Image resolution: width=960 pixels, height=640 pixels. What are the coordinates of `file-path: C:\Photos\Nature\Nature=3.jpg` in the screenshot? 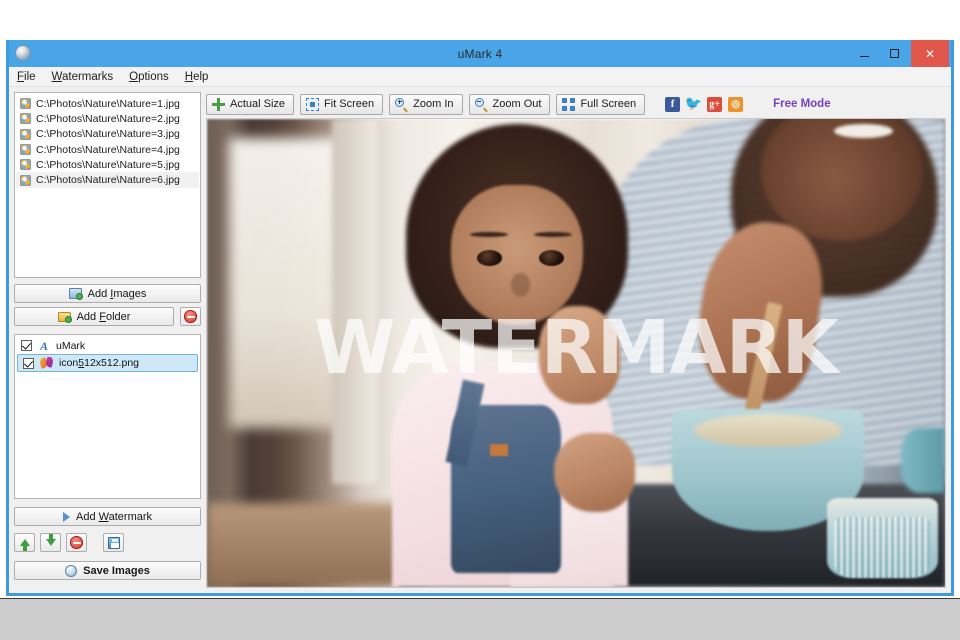 It's located at (108, 134).